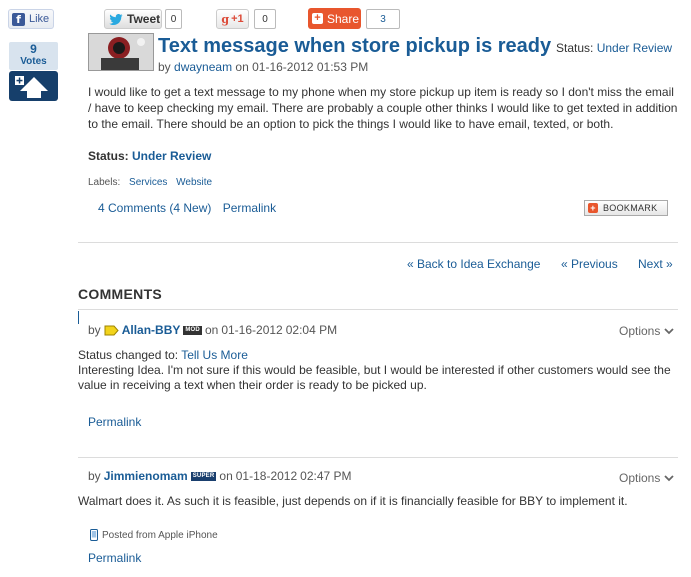 The width and height of the screenshot is (691, 577). Describe the element at coordinates (342, 67) in the screenshot. I see `post-time: 01:53 PM` at that location.